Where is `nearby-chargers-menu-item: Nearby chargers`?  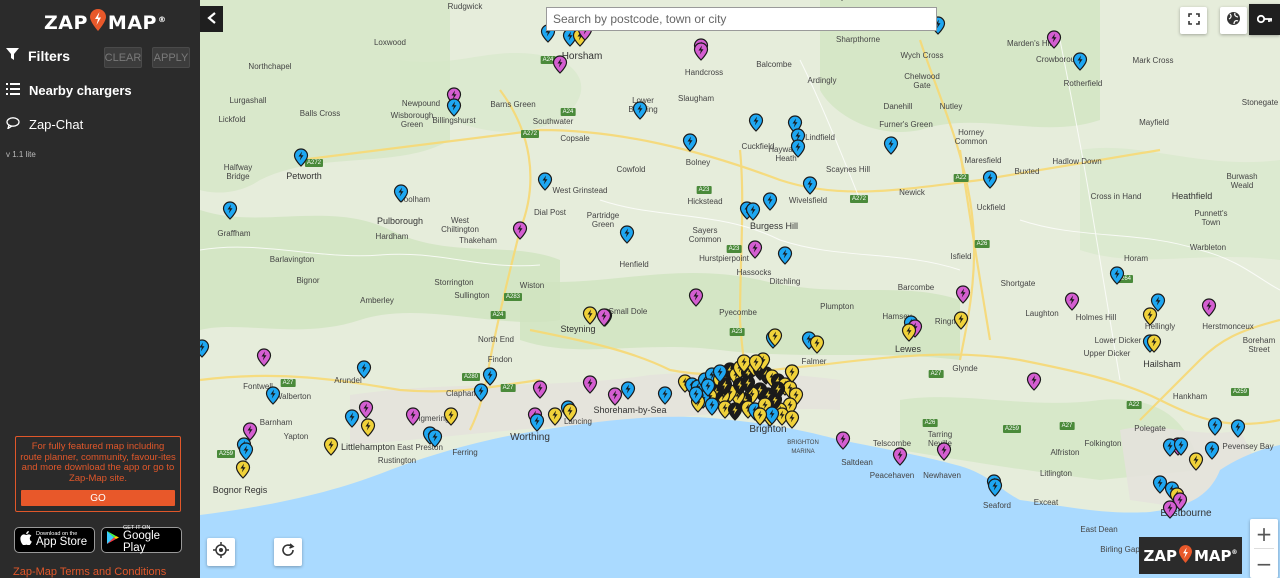
nearby-chargers-menu-item: Nearby chargers is located at coordinates (69, 90).